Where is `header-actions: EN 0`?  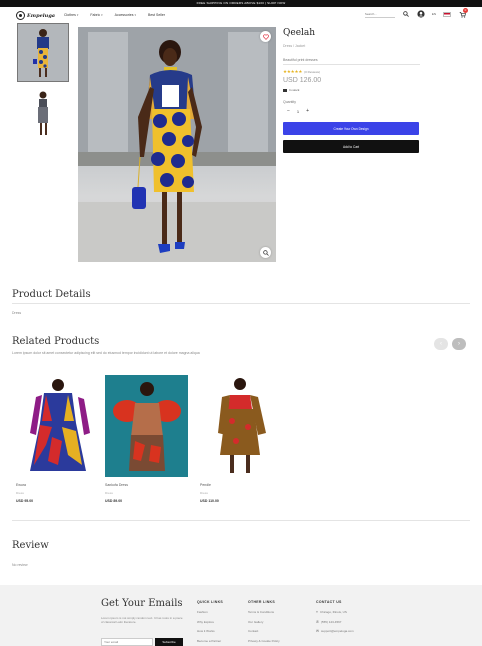 header-actions: EN 0 is located at coordinates (416, 13).